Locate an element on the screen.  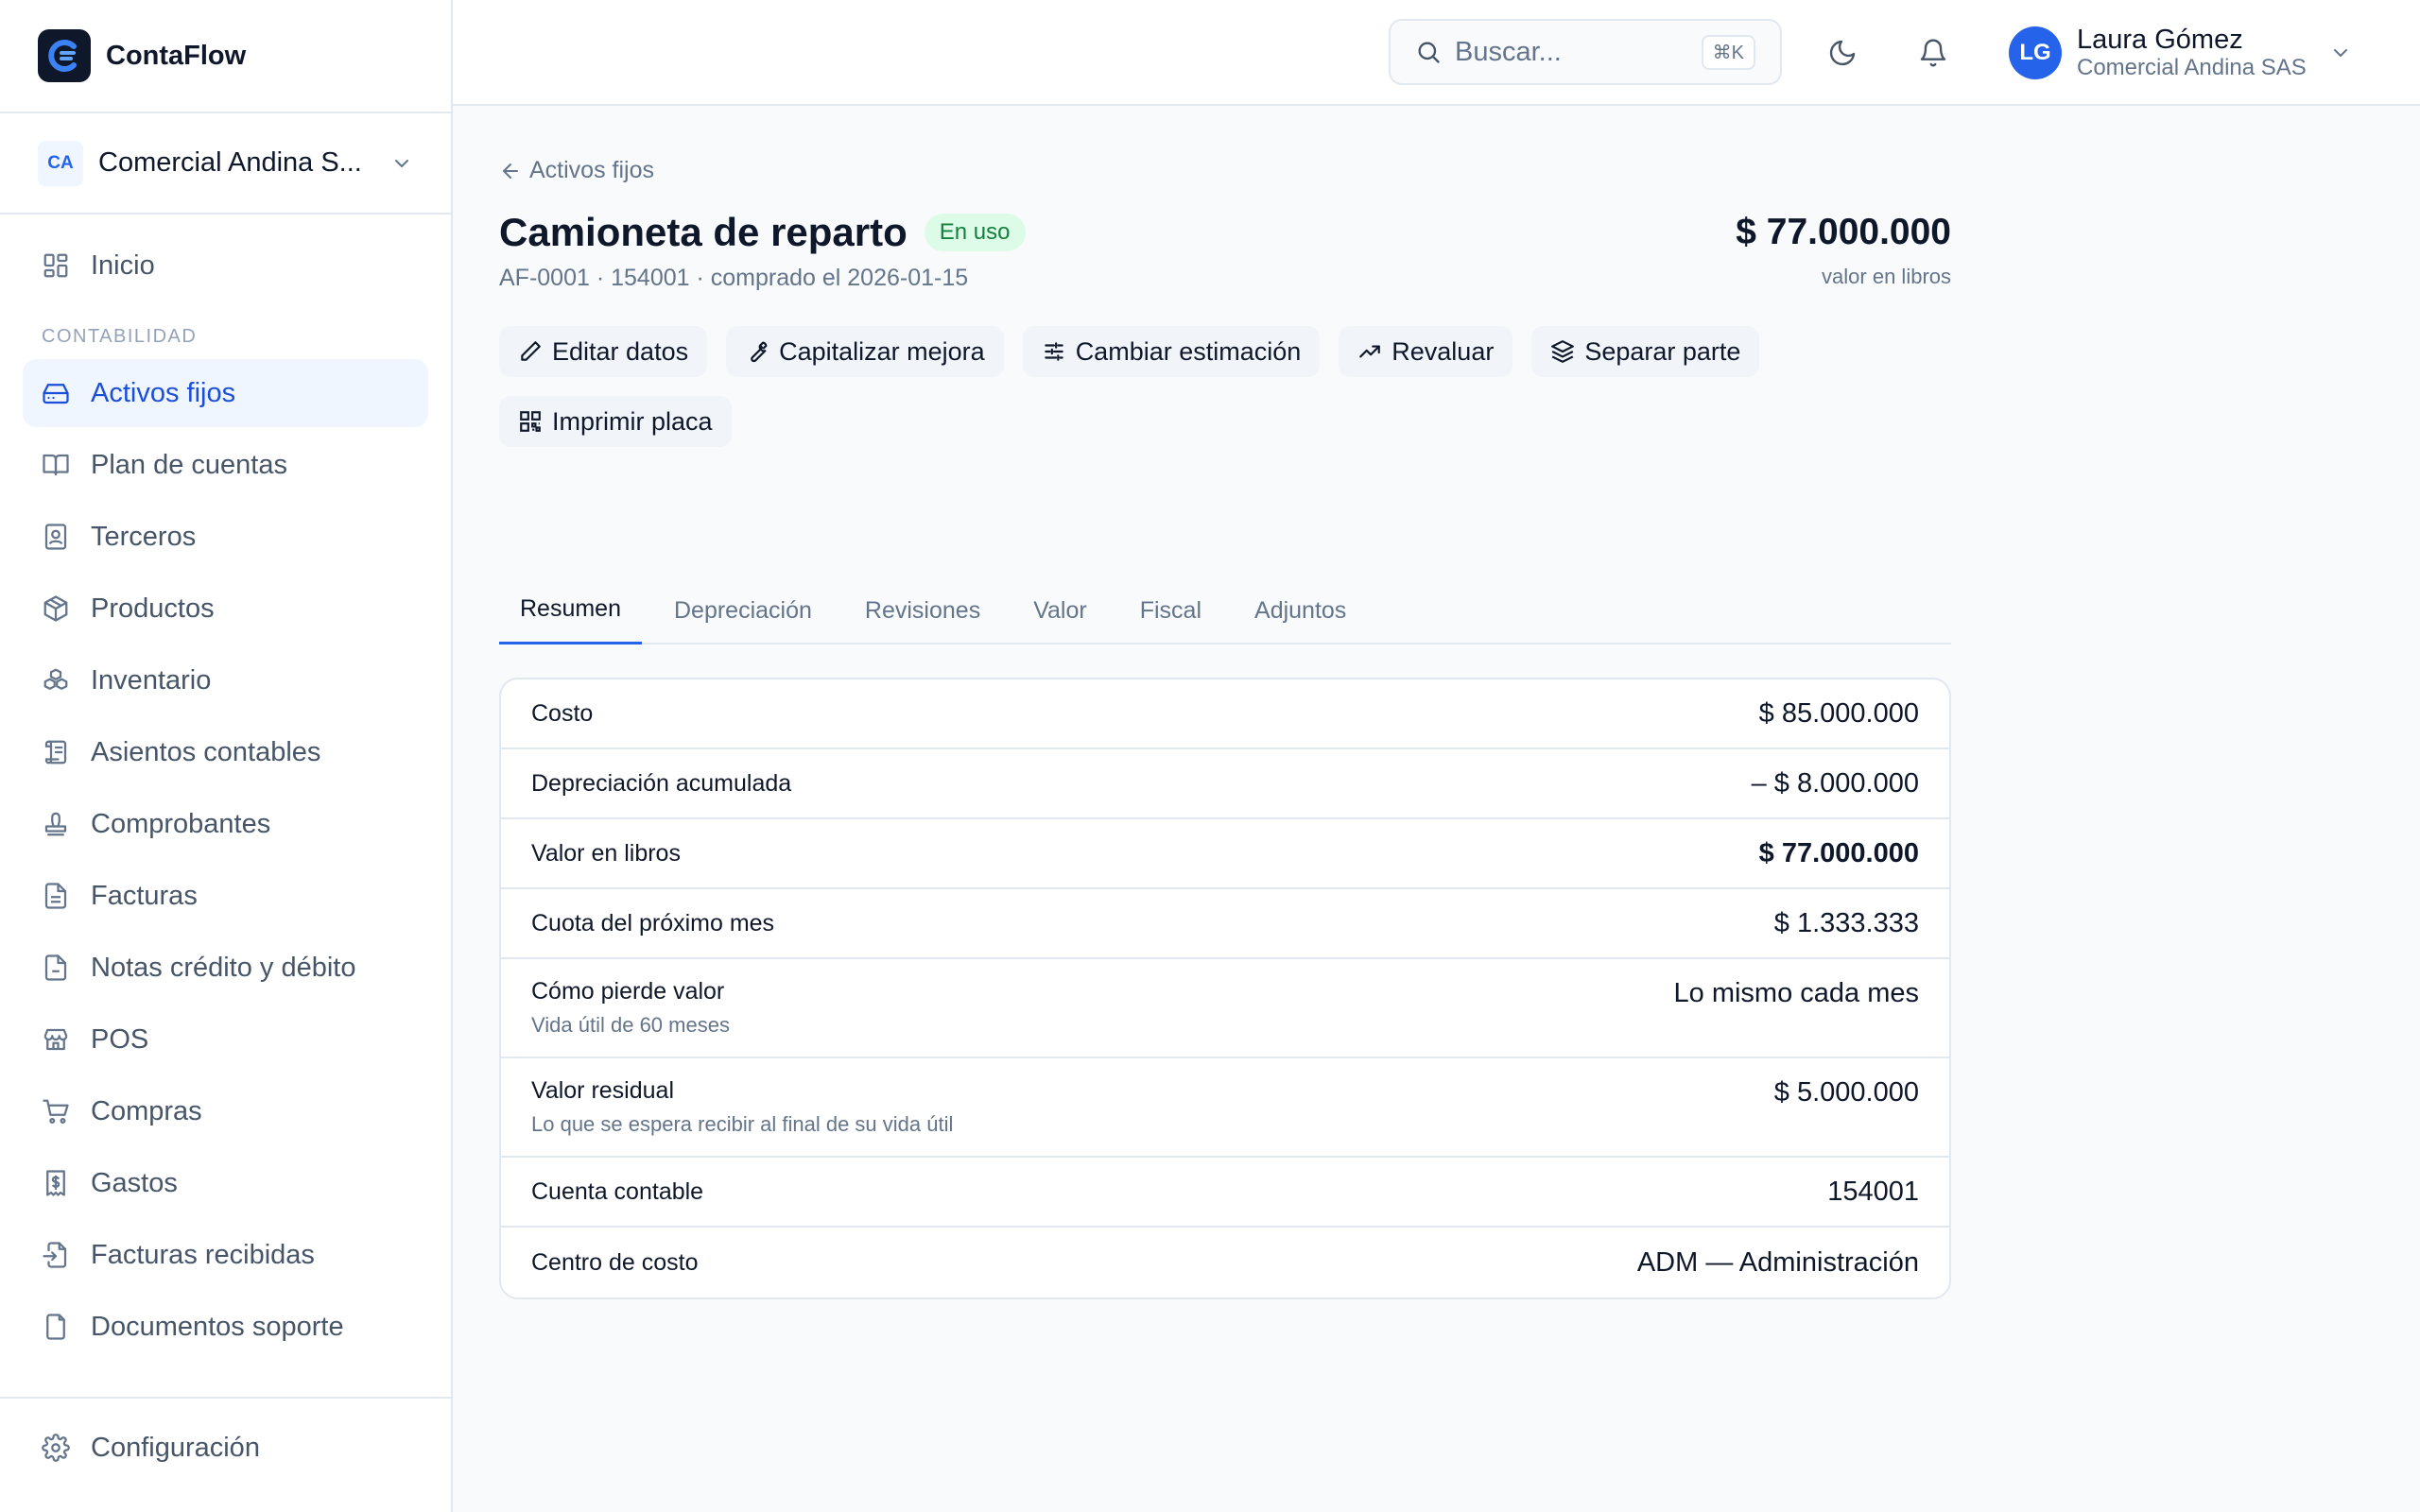
file-text-icon is located at coordinates (56, 896).